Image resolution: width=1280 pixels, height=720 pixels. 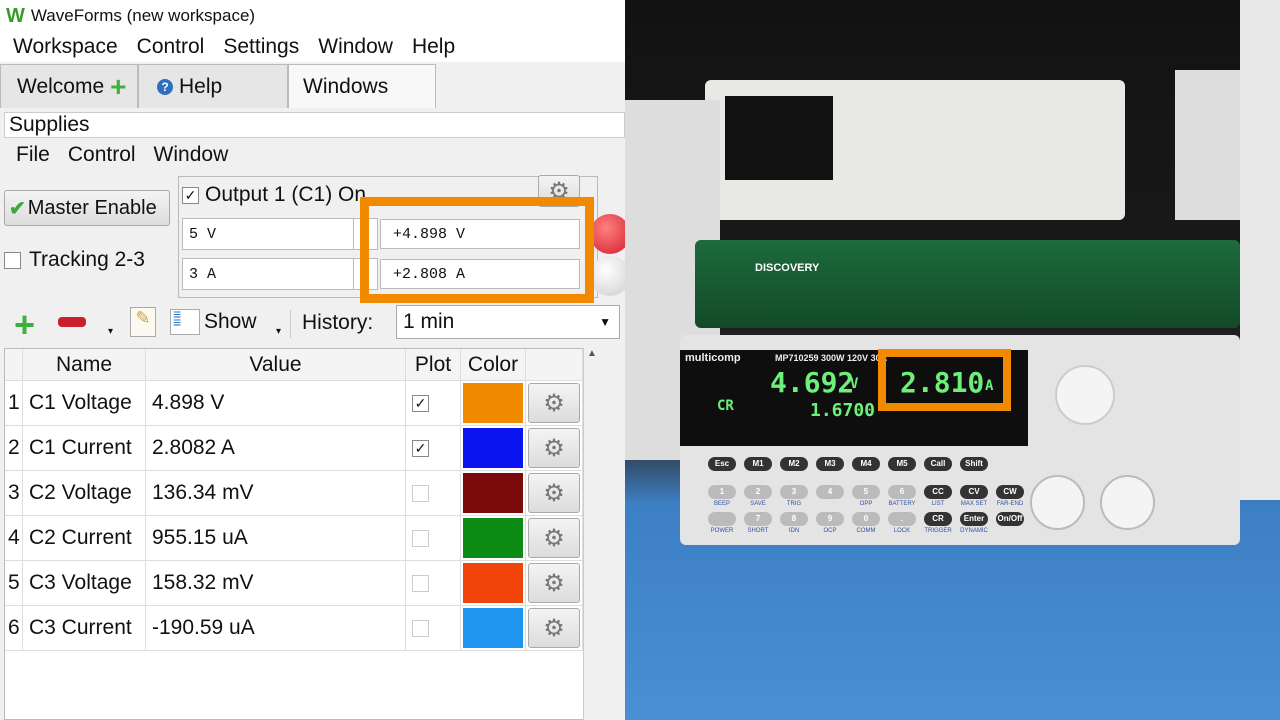 What do you see at coordinates (118, 86) in the screenshot?
I see `add-tab-icon: +` at bounding box center [118, 86].